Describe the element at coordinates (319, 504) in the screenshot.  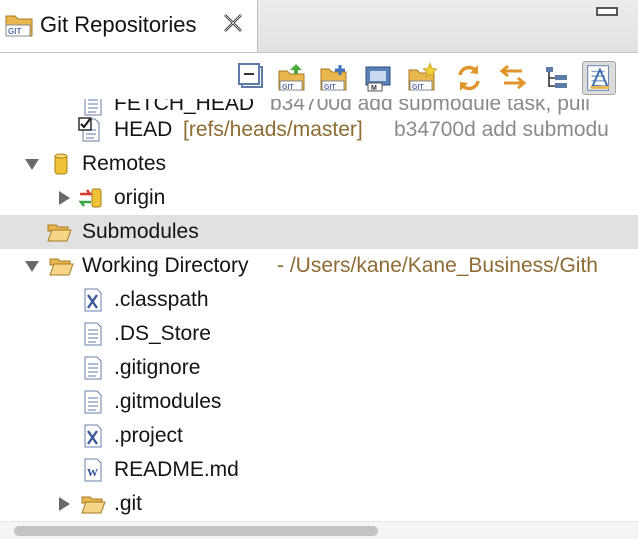
I see `tree-item-git-folder: .git` at that location.